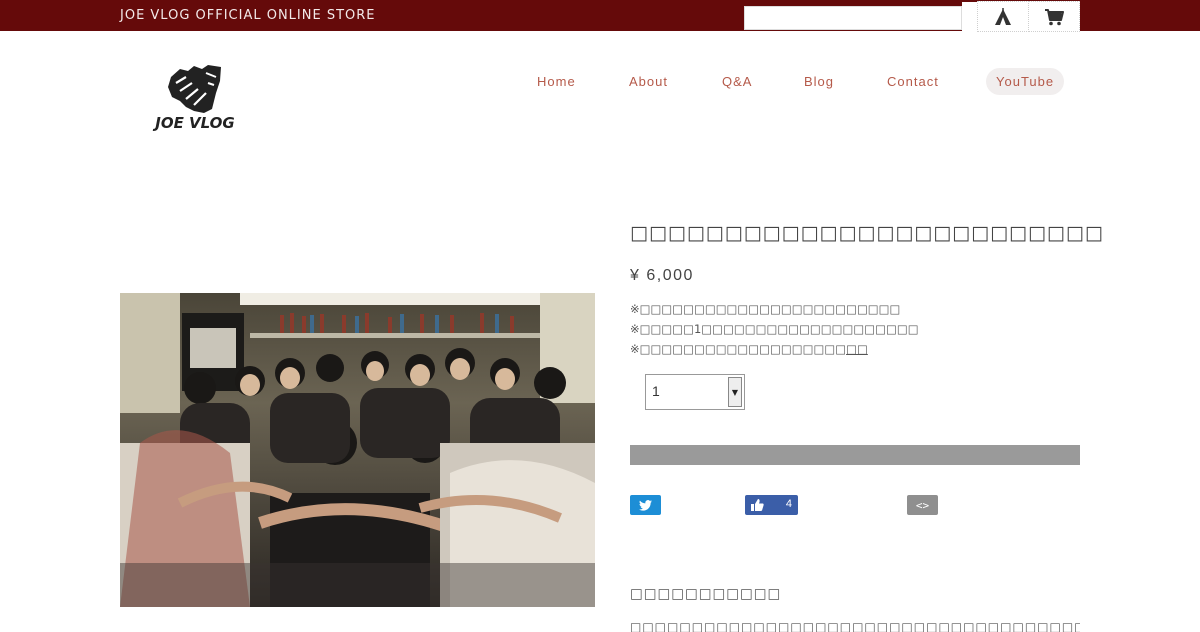 The width and height of the screenshot is (1200, 632). I want to click on product-price: ¥ 6,000, so click(662, 275).